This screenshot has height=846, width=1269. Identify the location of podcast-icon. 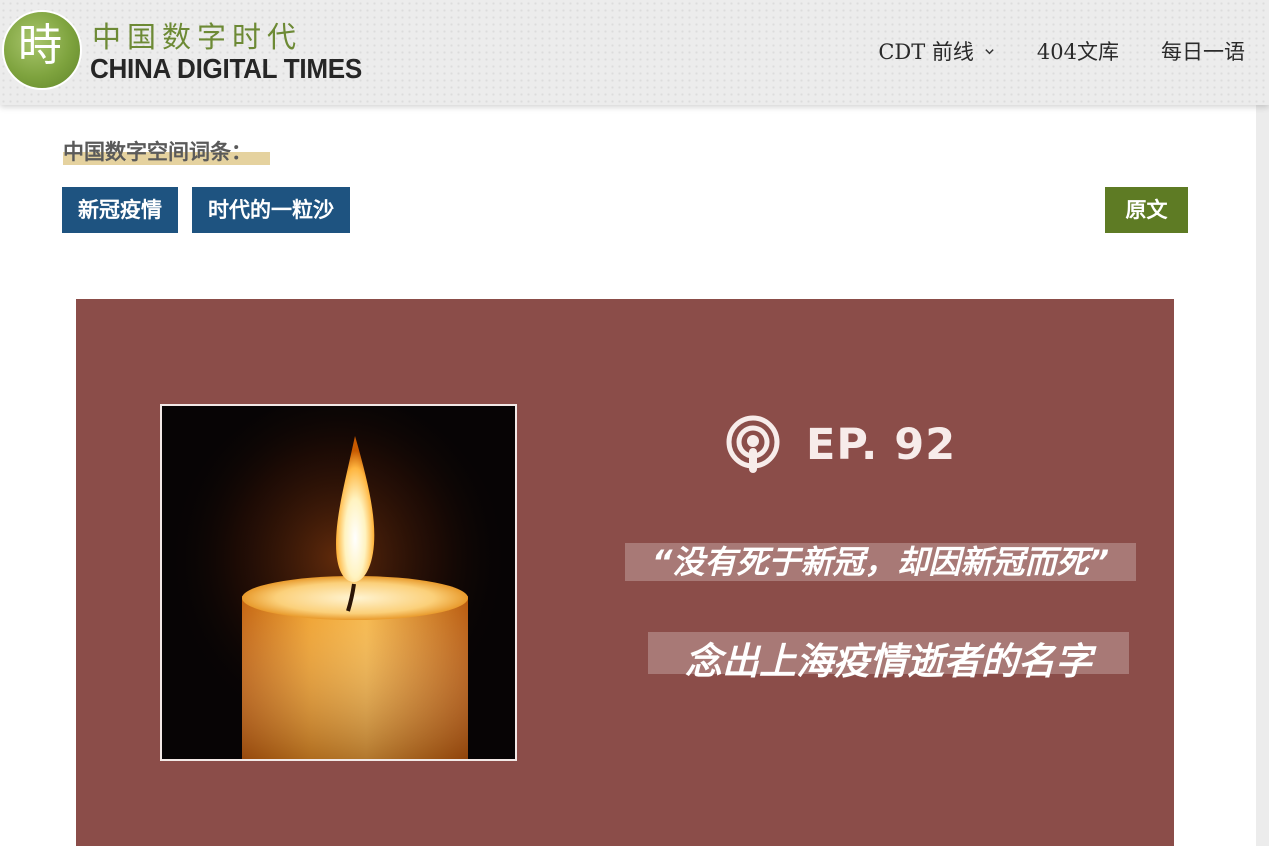
(753, 444).